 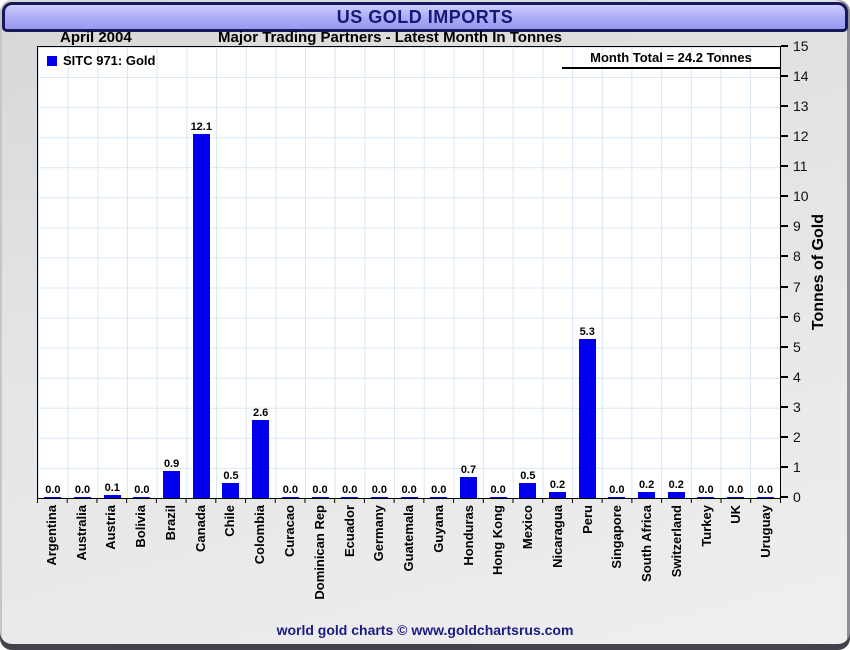 I want to click on y-tick-label: 2, so click(x=797, y=436).